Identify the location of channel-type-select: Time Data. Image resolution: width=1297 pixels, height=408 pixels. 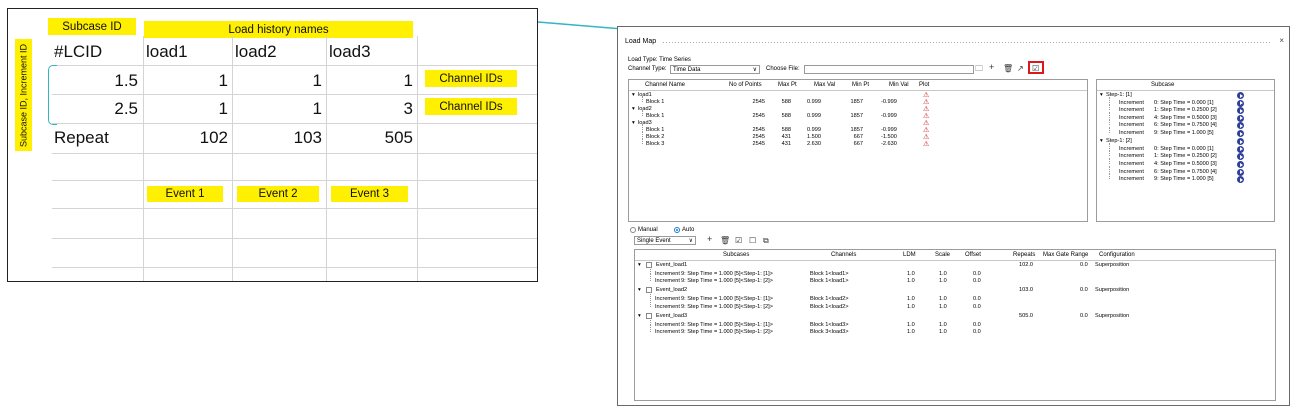
(715, 69).